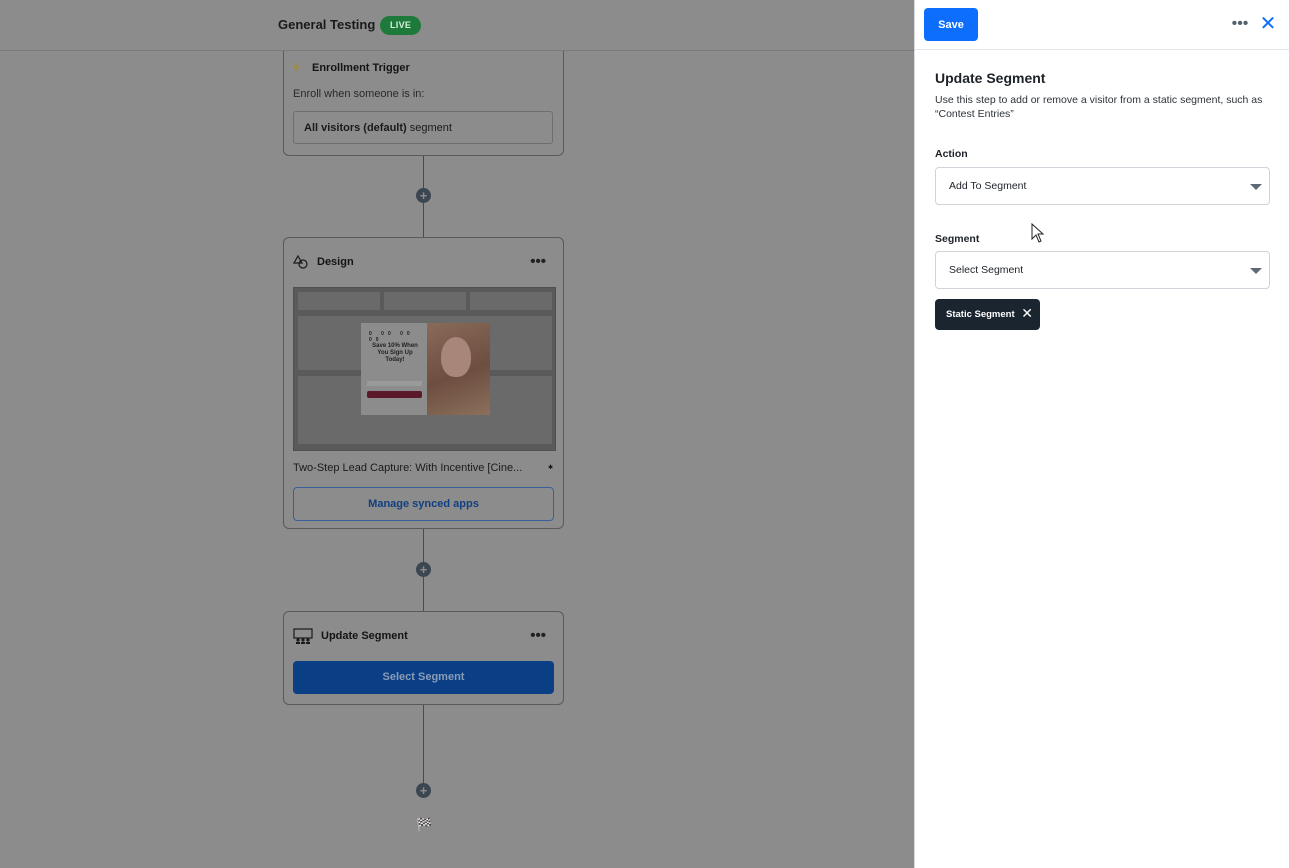  What do you see at coordinates (394, 383) in the screenshot?
I see `popup-input` at bounding box center [394, 383].